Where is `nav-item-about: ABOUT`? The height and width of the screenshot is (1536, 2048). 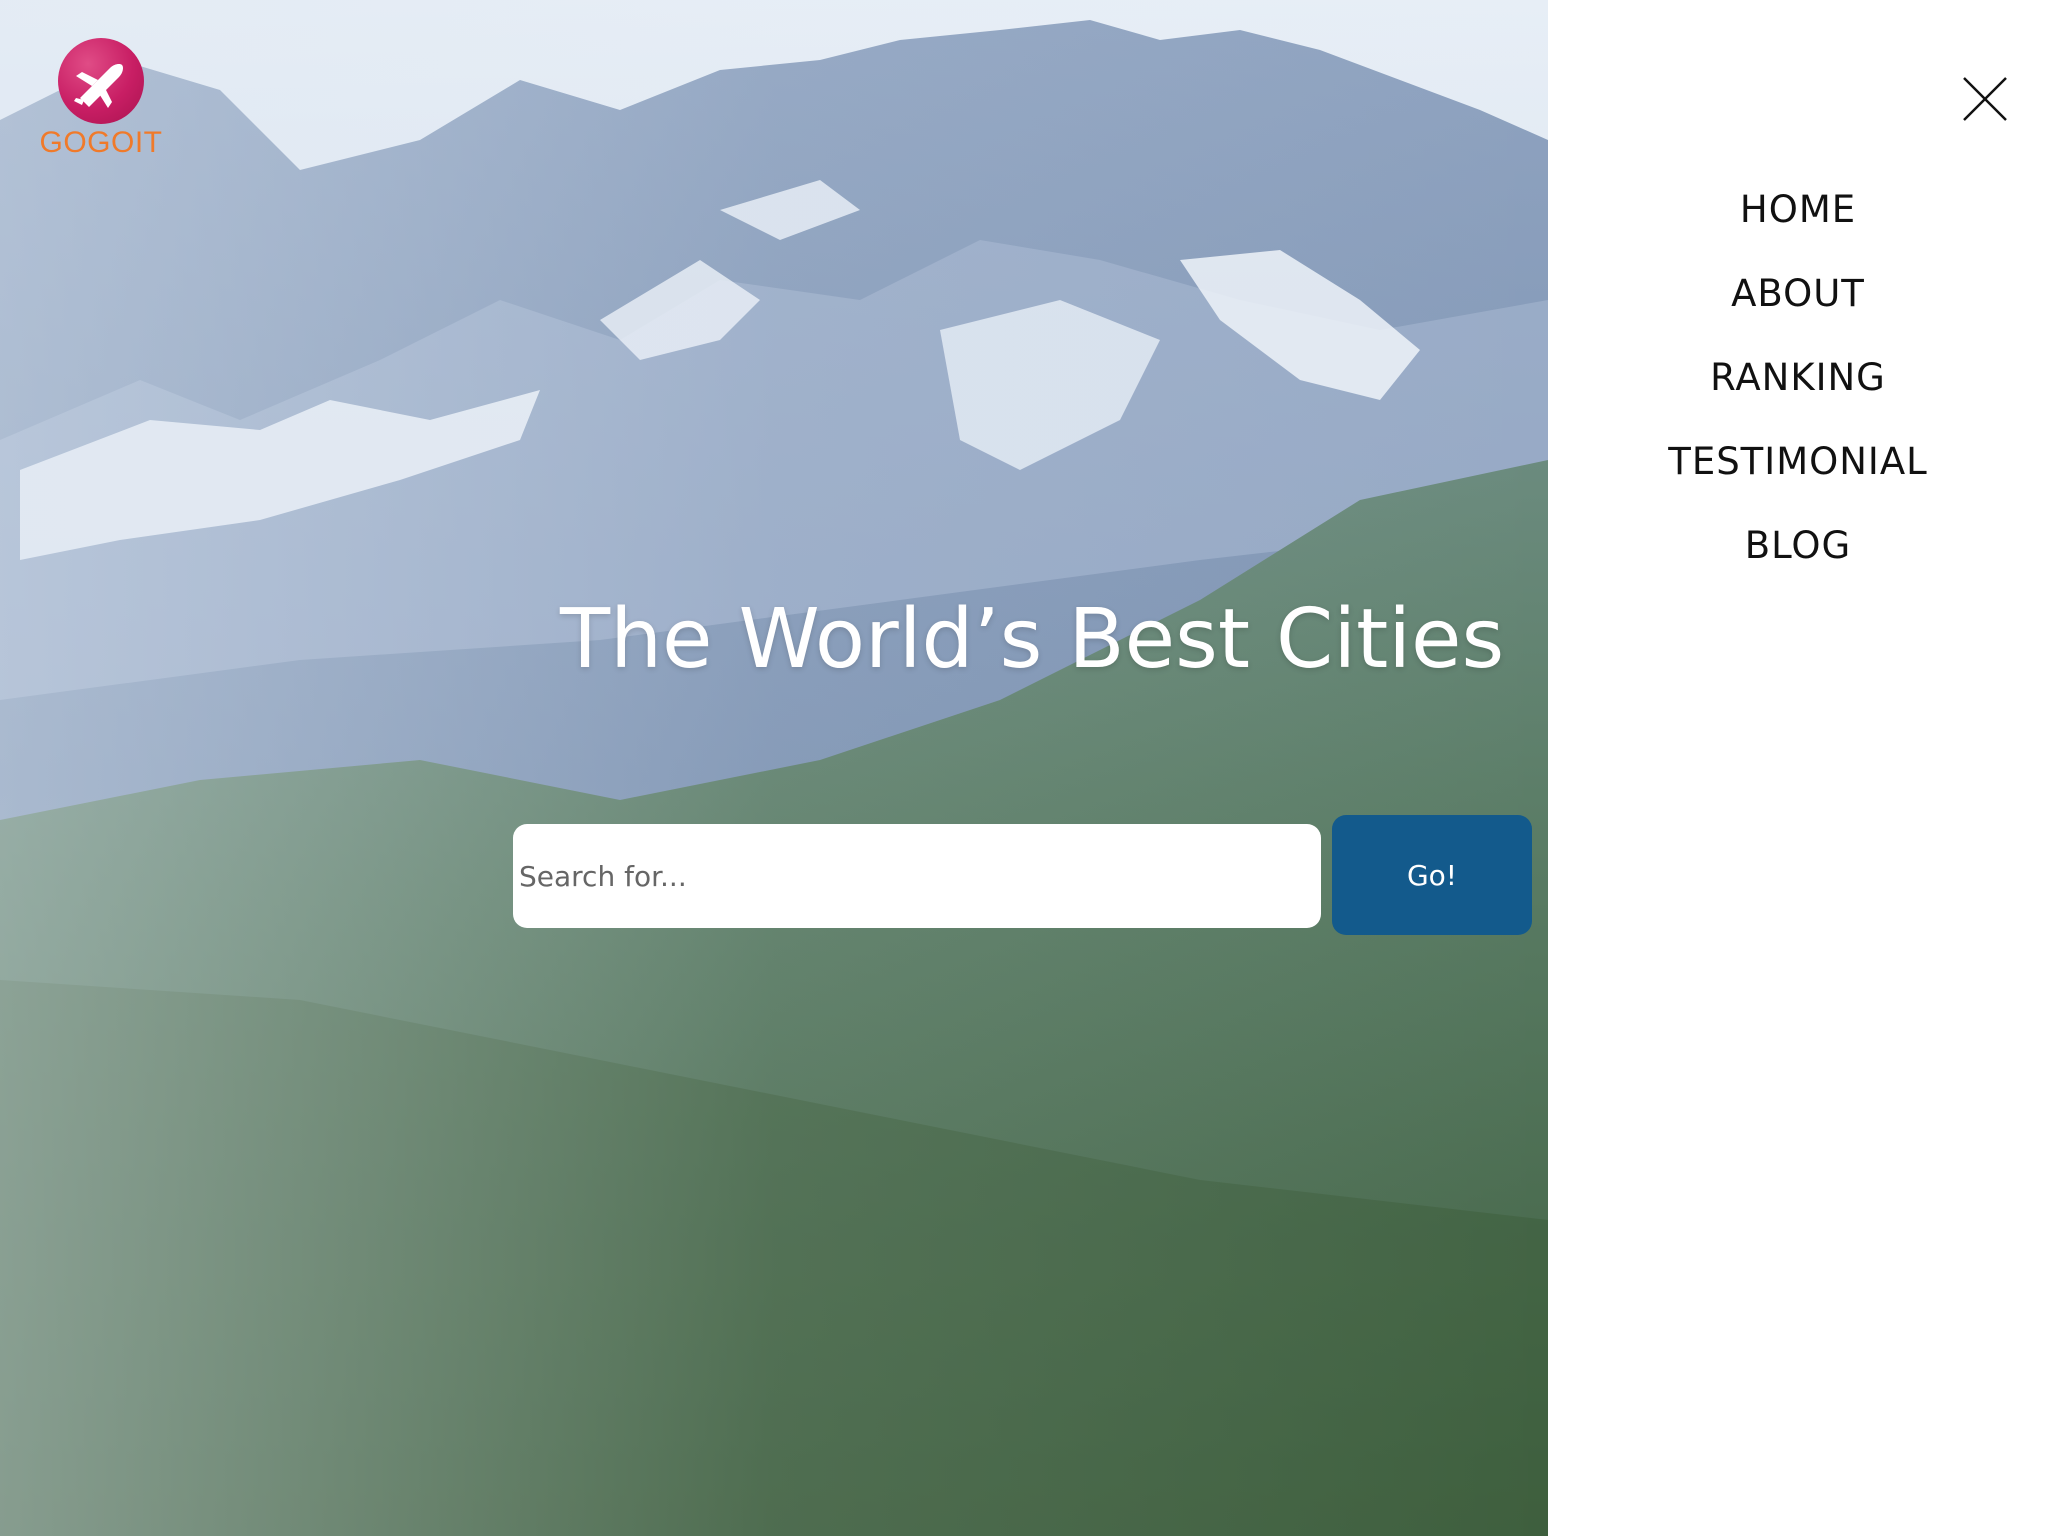
nav-item-about: ABOUT is located at coordinates (1798, 294).